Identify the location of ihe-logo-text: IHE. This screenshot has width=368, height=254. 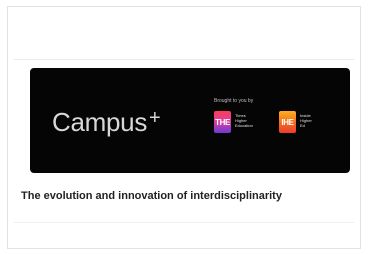
(287, 122).